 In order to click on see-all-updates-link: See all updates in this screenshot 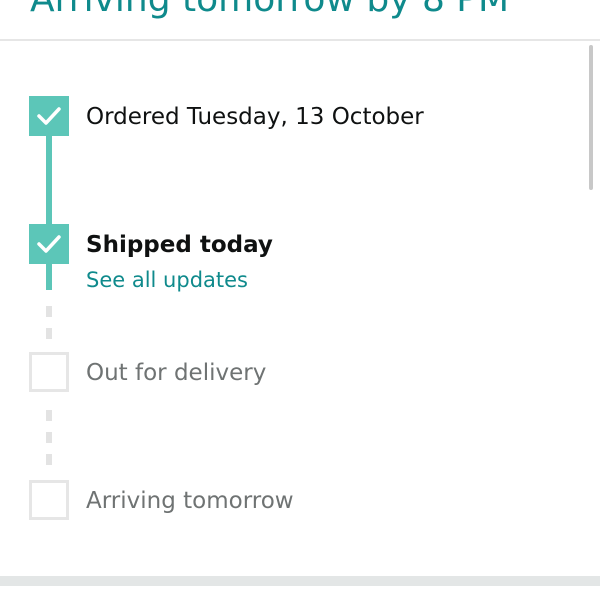, I will do `click(167, 280)`.